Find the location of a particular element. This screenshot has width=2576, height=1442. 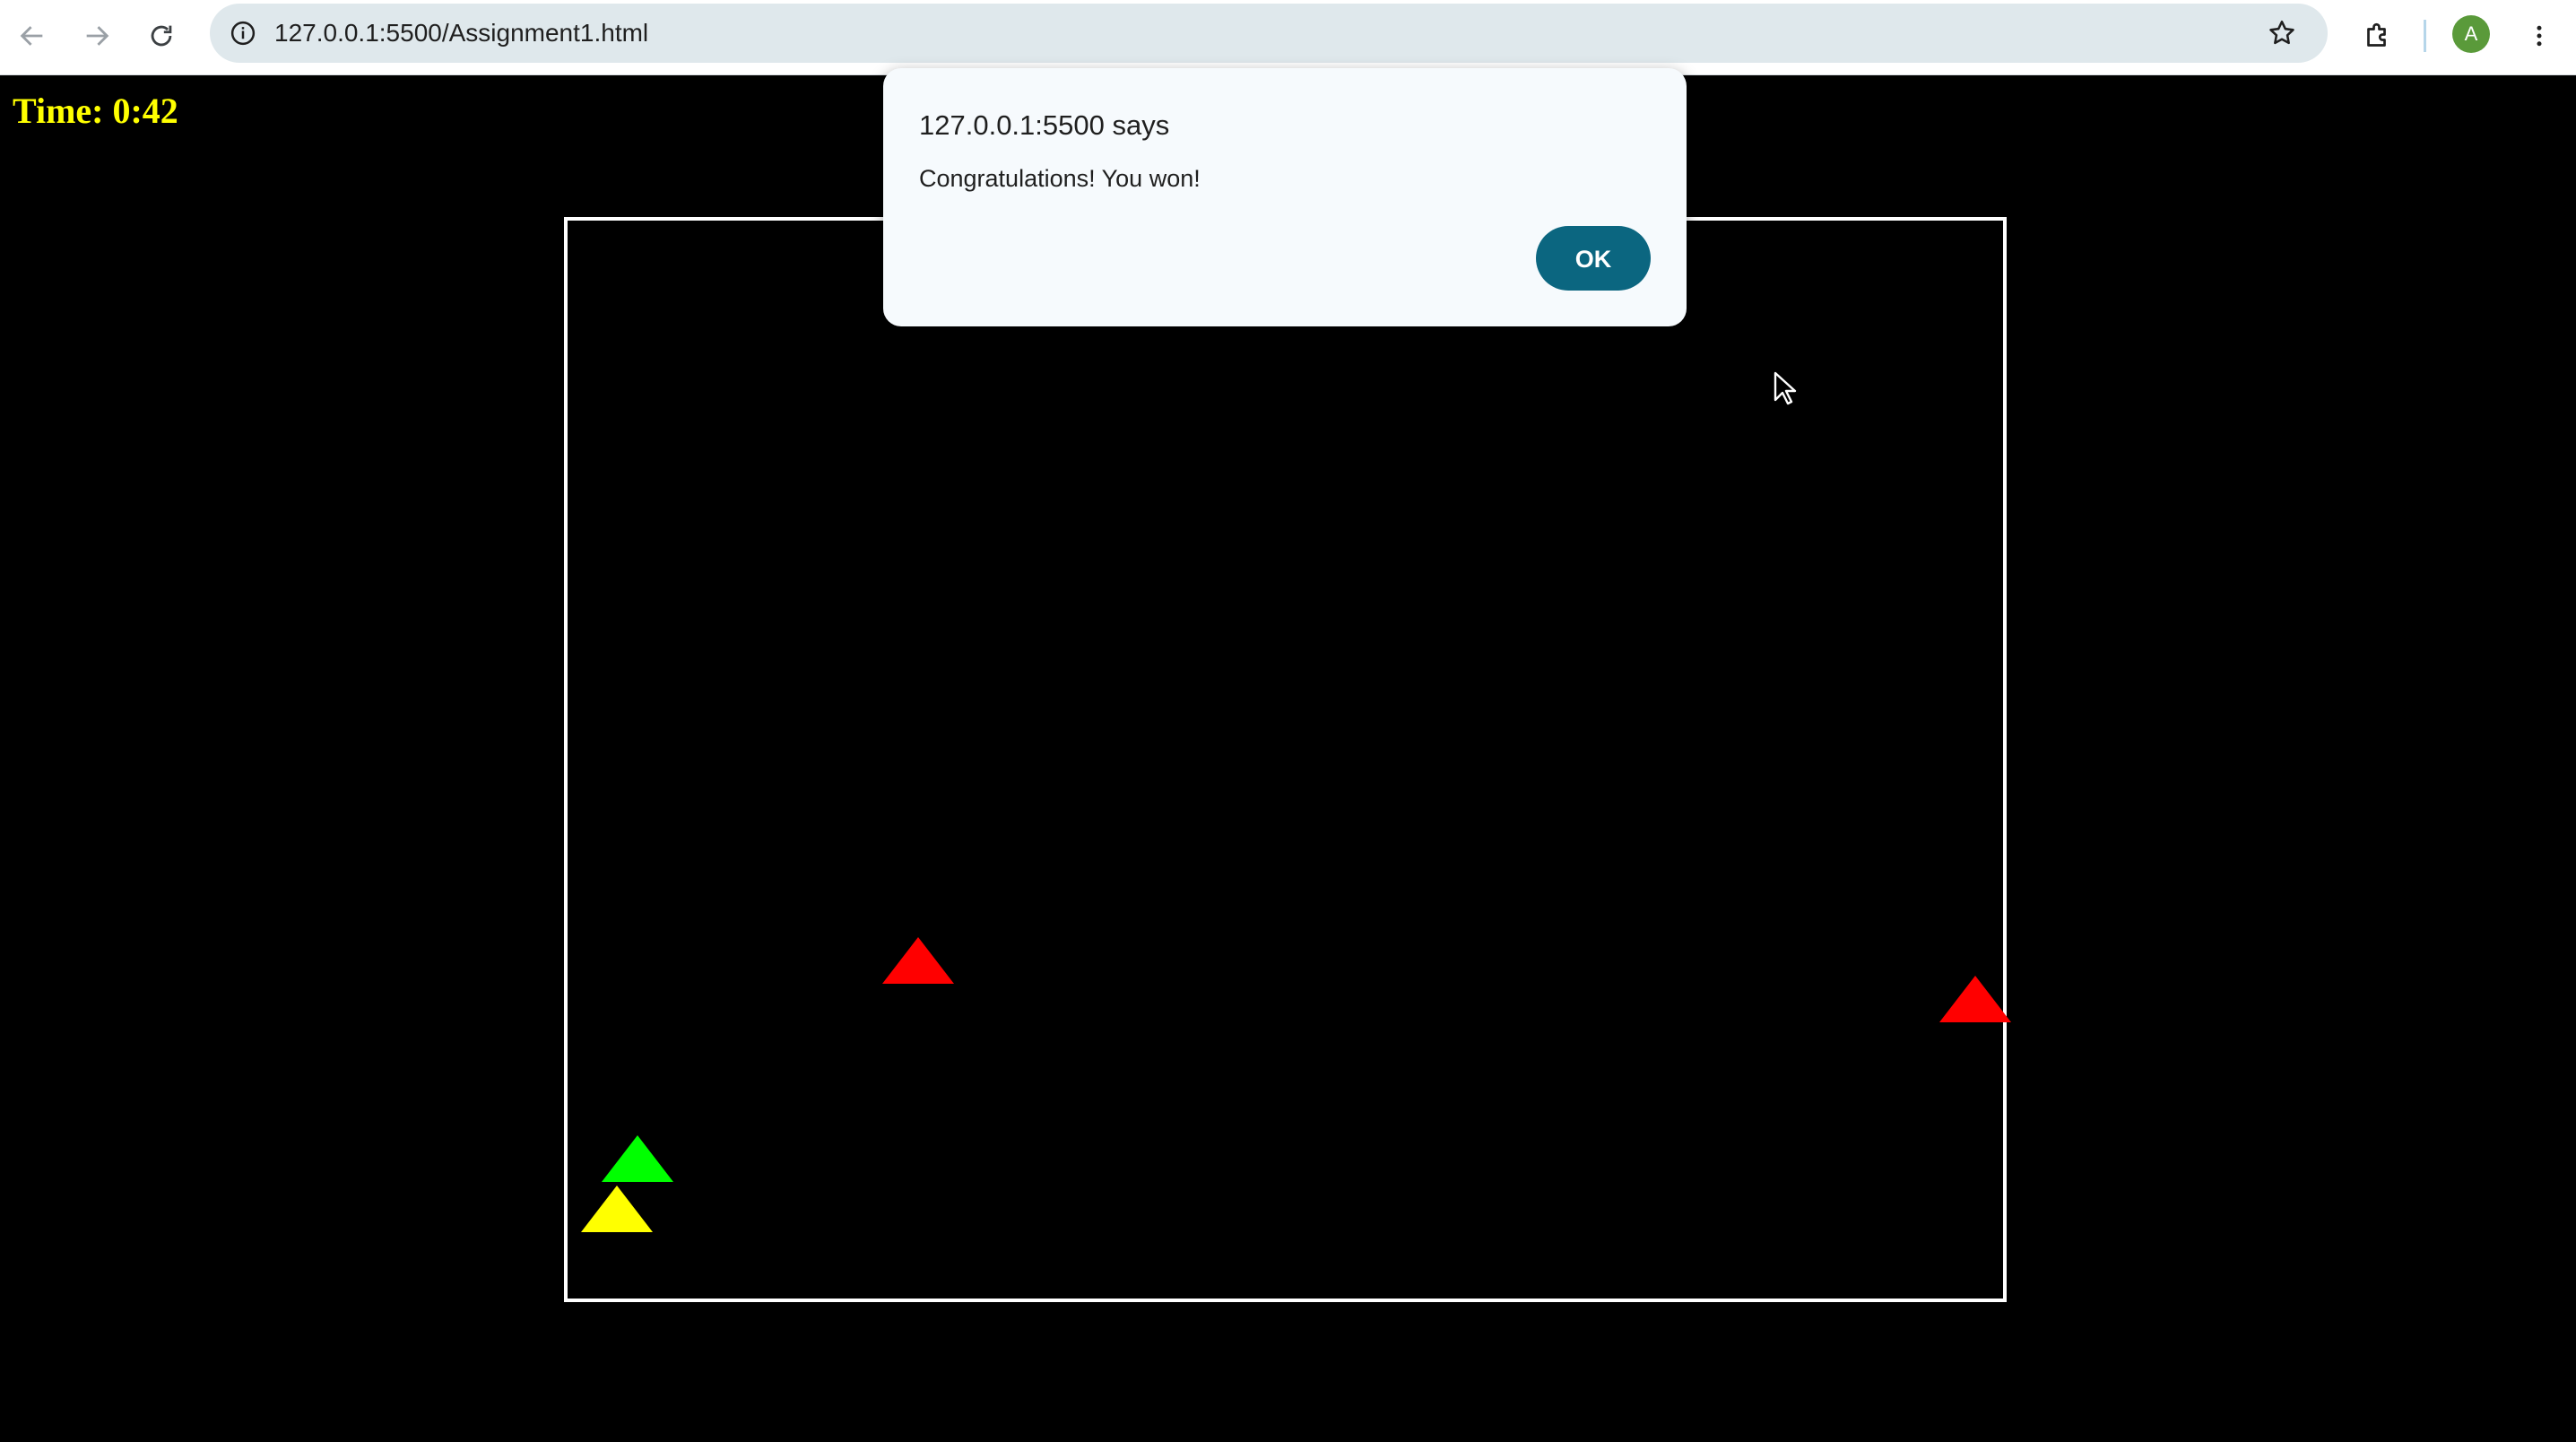

browser-toolbar: 127.0.0.1:5500/Assignment1.html A is located at coordinates (1288, 37).